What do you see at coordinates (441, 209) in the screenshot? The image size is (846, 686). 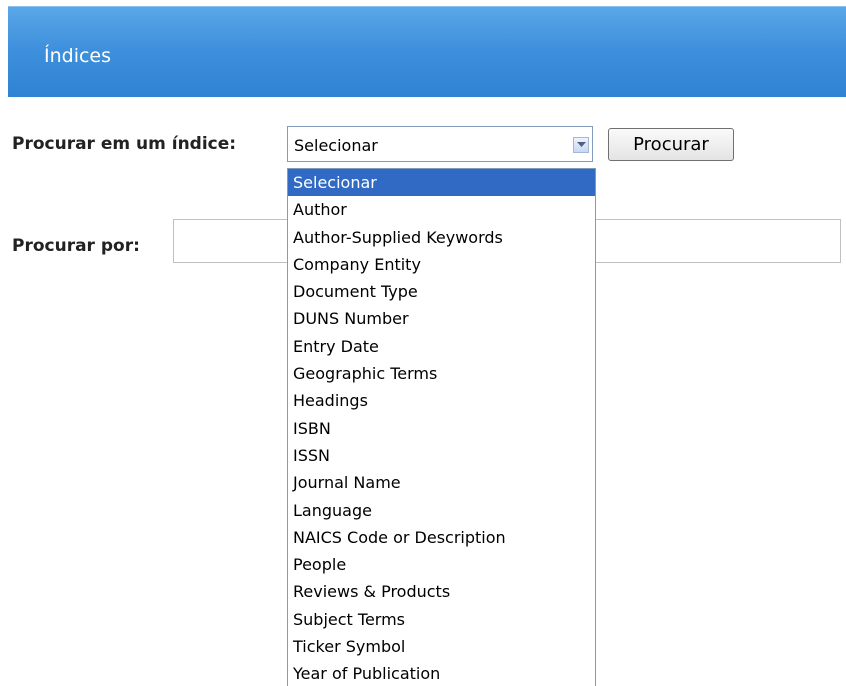 I see `dropdown-option-author: Author` at bounding box center [441, 209].